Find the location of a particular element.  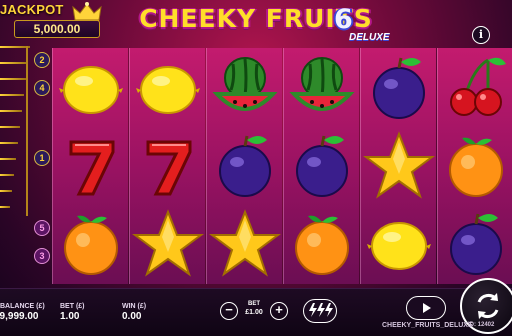

win-value: 0.00 is located at coordinates (132, 316).